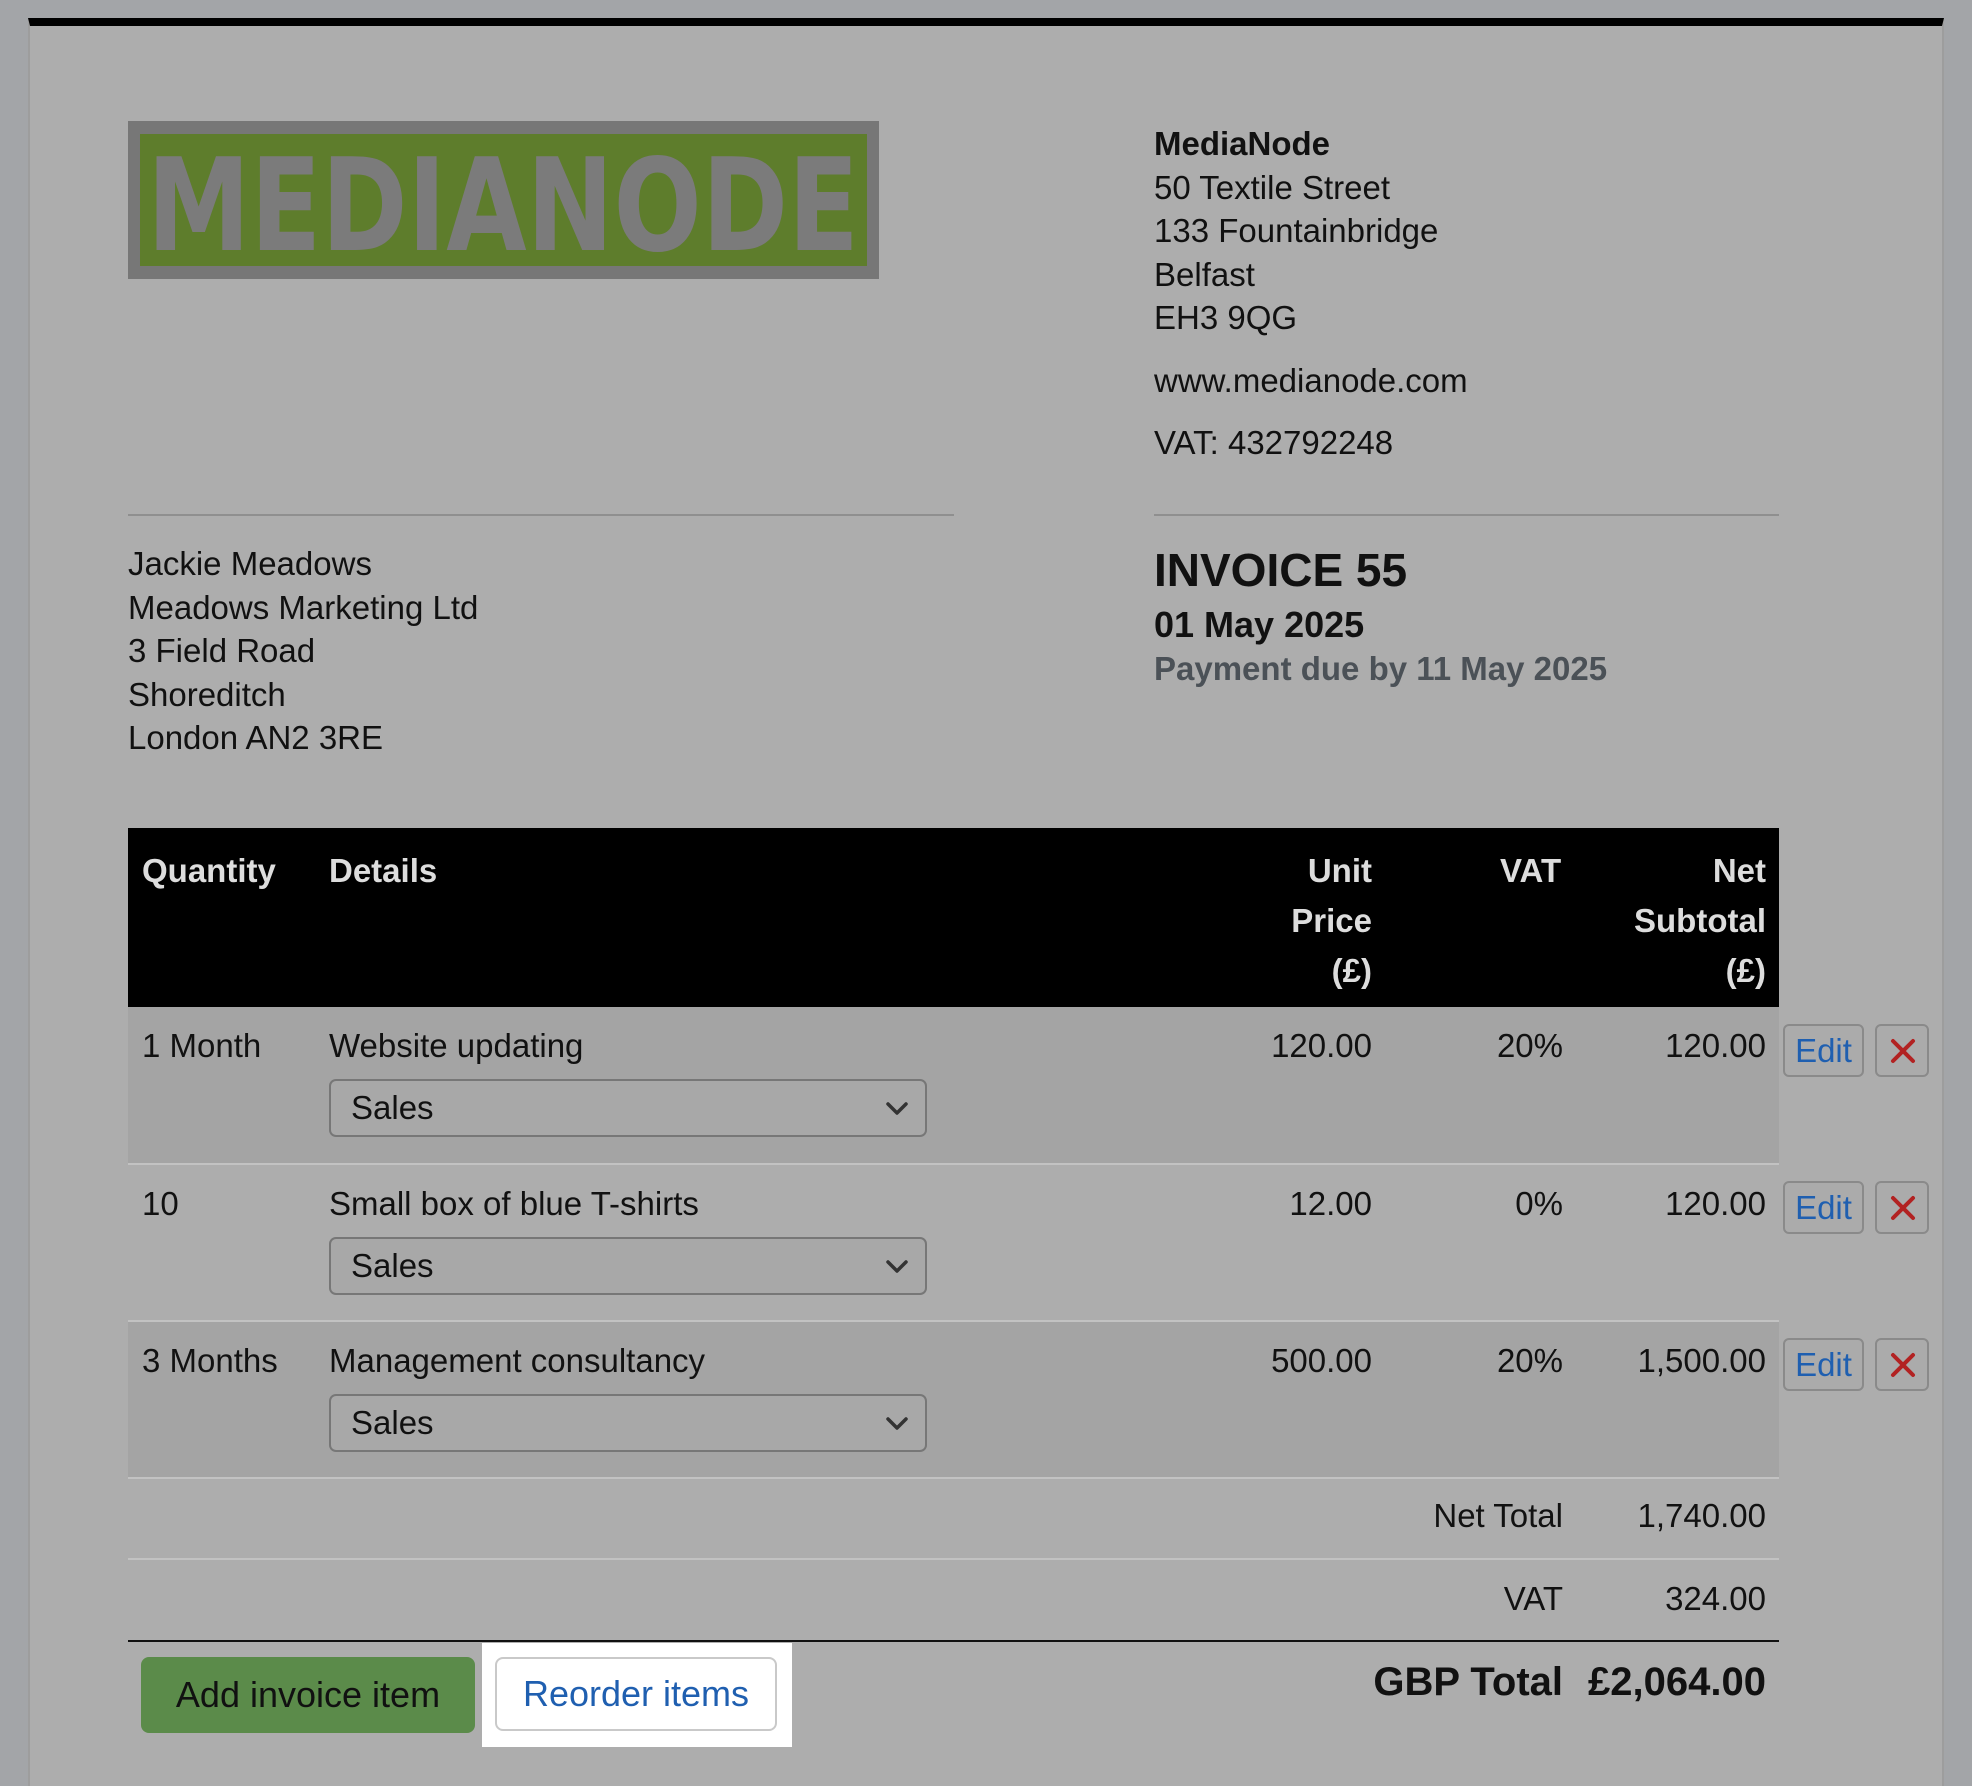 Image resolution: width=1972 pixels, height=1786 pixels. I want to click on client-address-line: Jackie Meadows, so click(250, 563).